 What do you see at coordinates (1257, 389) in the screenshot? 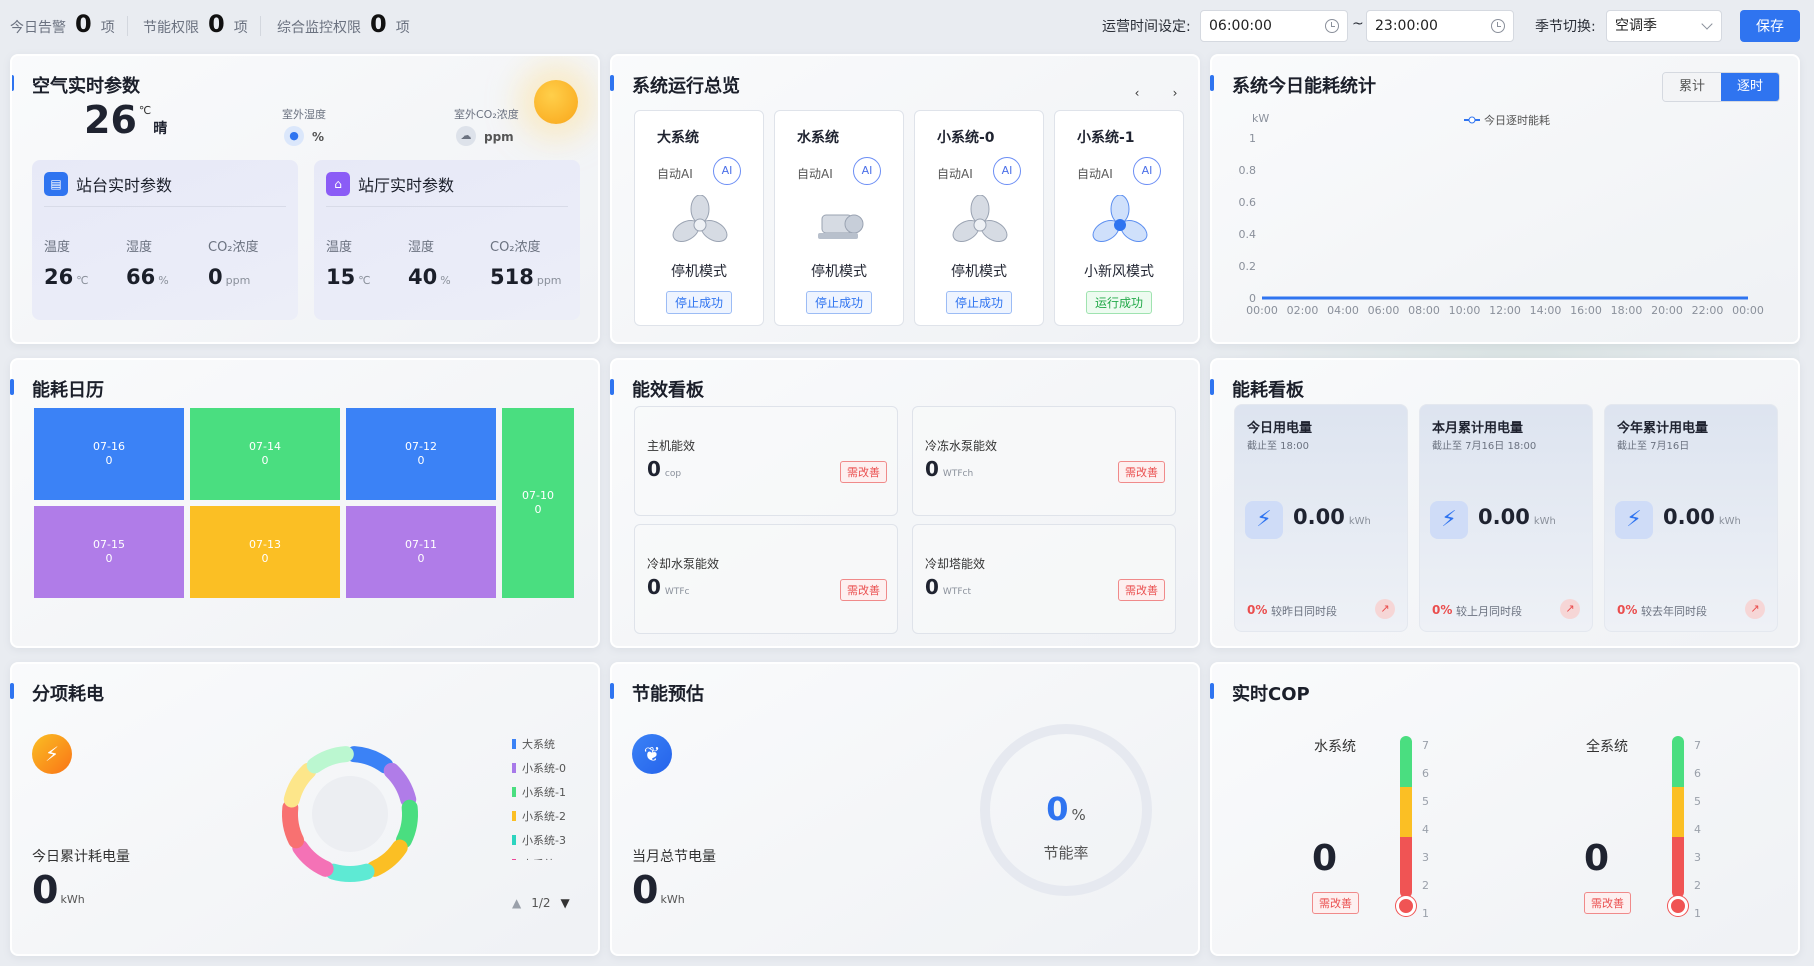
I see `panel-title: 能耗看板` at bounding box center [1257, 389].